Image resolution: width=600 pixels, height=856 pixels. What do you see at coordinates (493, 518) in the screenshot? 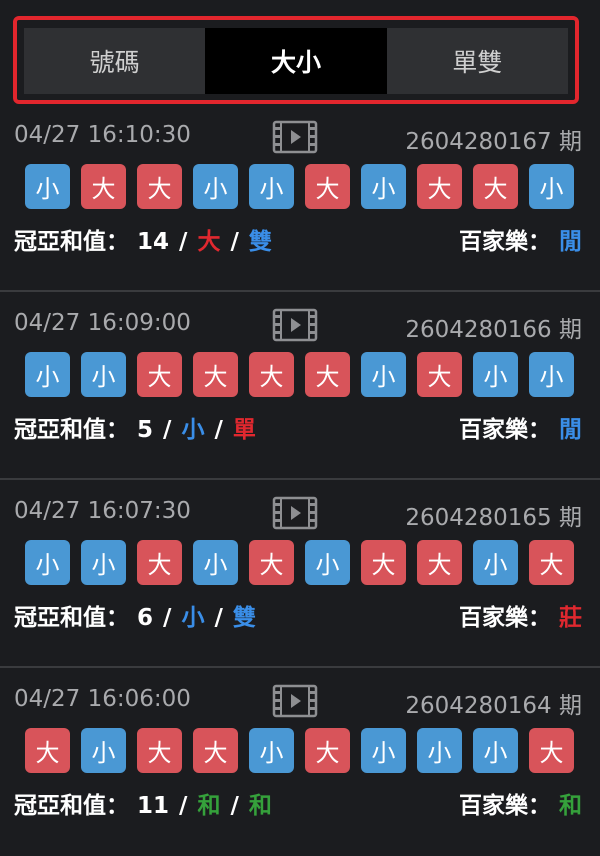
I see `period-number: 2604280165 期` at bounding box center [493, 518].